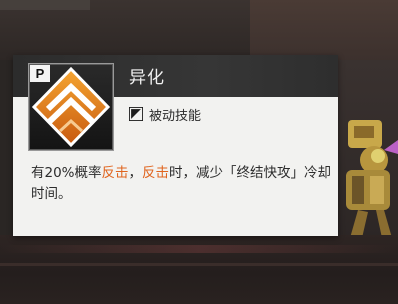 This screenshot has width=398, height=304. Describe the element at coordinates (181, 184) in the screenshot. I see `skill-description: 有20%概率反击，反击时，减少「终结快攻」冷却时间。` at that location.